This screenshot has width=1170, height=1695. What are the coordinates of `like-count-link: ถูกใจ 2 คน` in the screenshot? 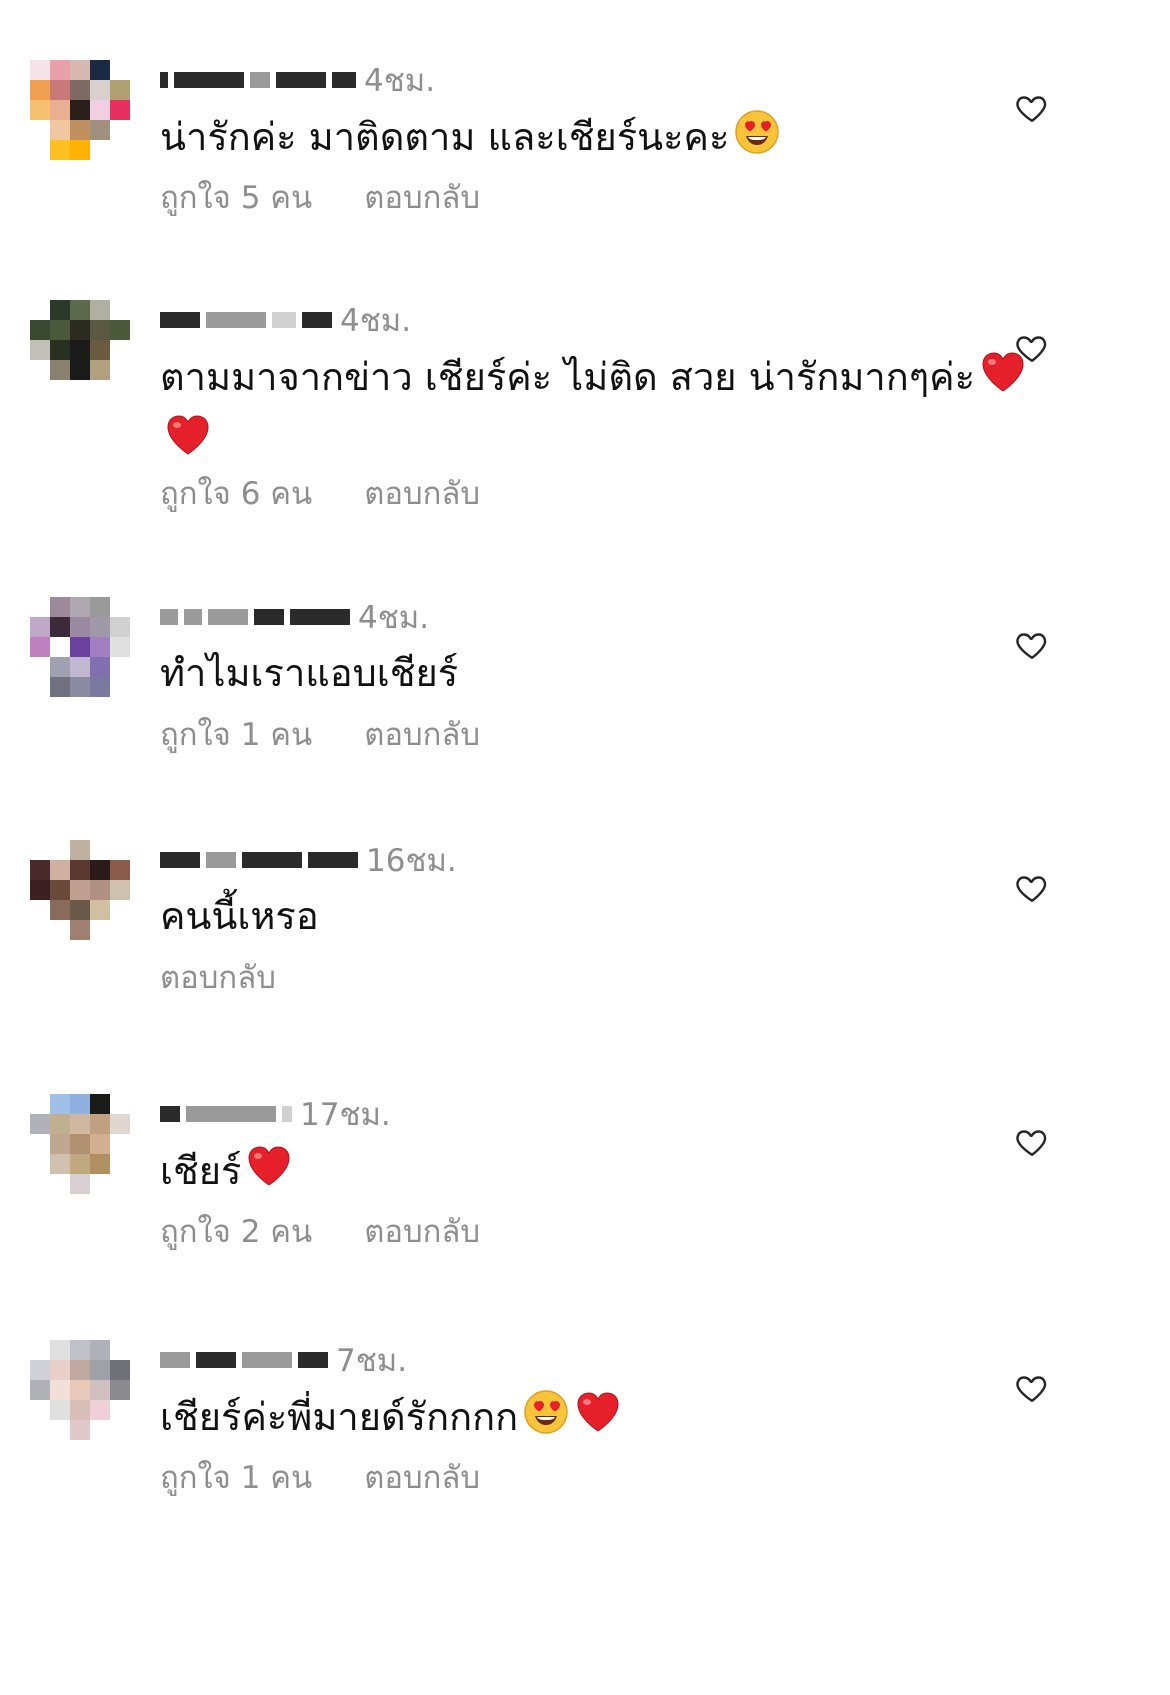 It's located at (236, 1231).